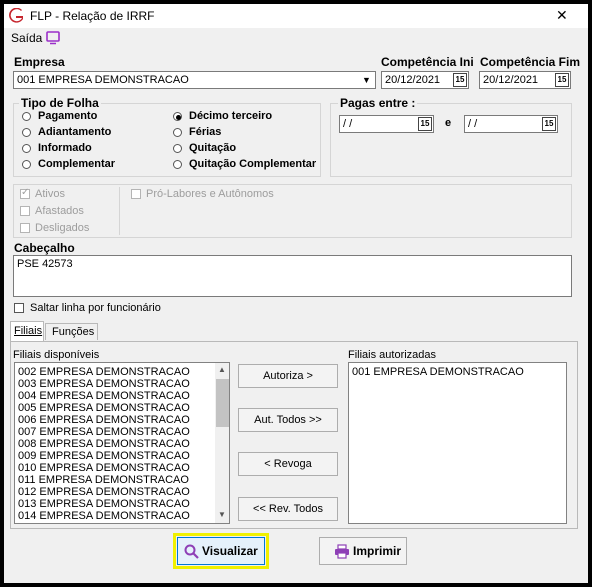 Image resolution: width=592 pixels, height=587 pixels. What do you see at coordinates (26, 38) in the screenshot?
I see `menu-saida: Saída` at bounding box center [26, 38].